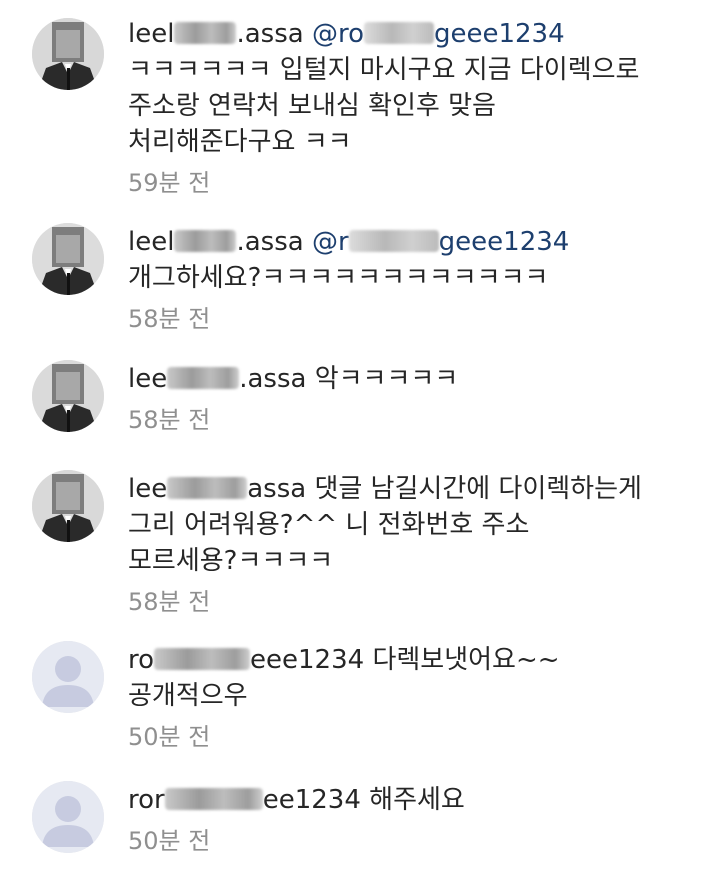  I want to click on comment-text: ror ee1234 해주세요, so click(413, 800).